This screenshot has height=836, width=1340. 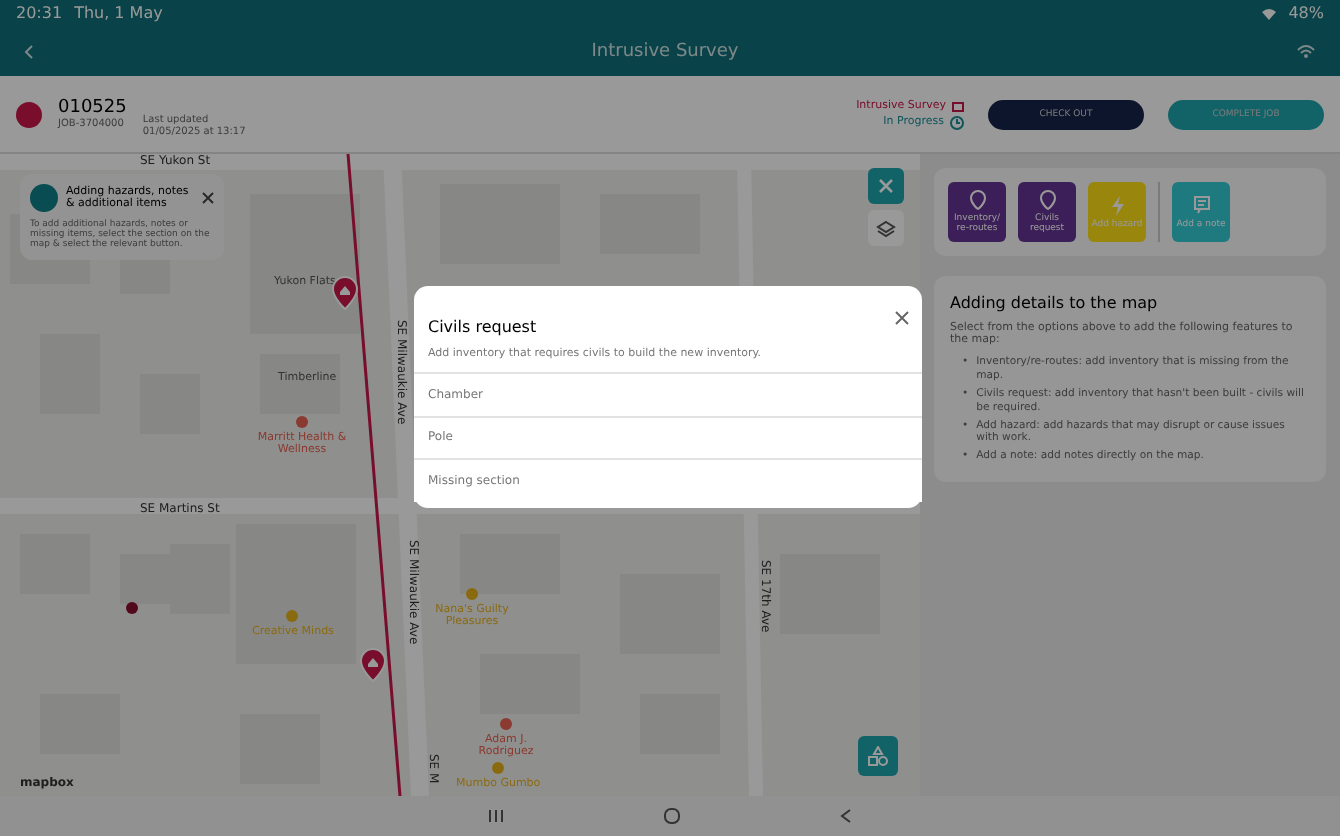 I want to click on job-number: 010525, so click(x=92, y=108).